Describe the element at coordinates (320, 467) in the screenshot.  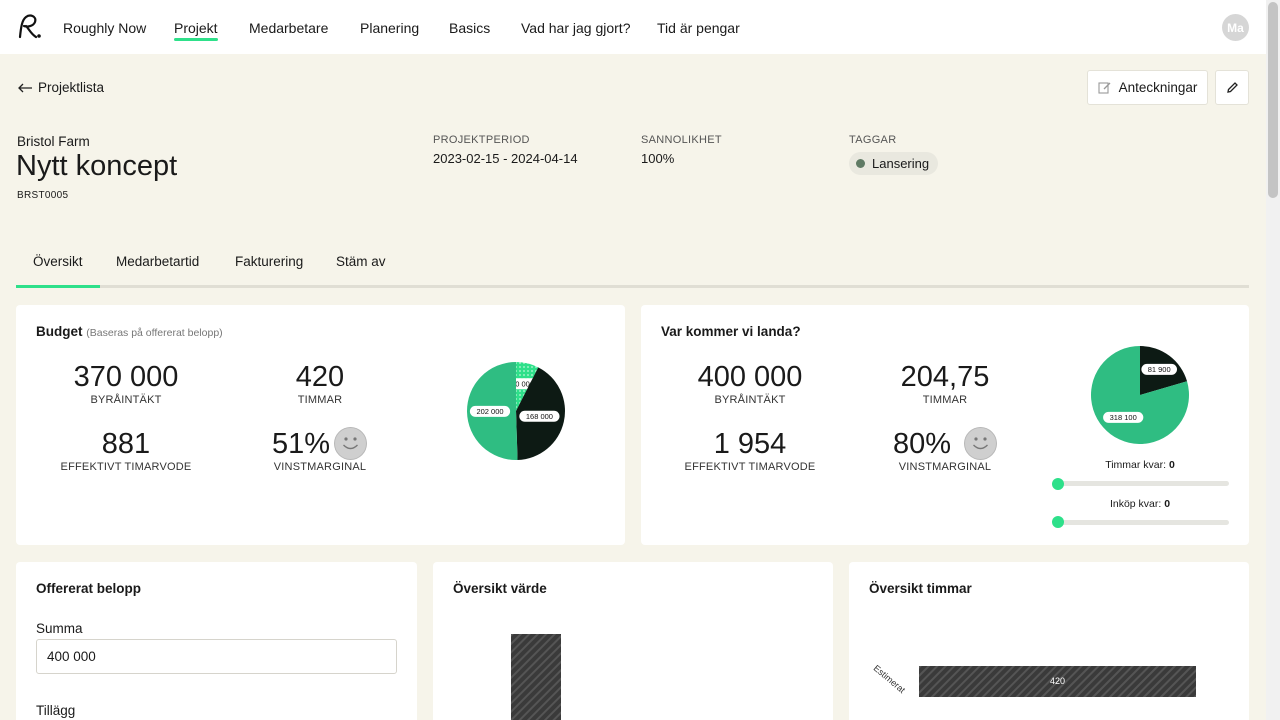
I see `budget-margin-label: VINSTMARGINAL` at that location.